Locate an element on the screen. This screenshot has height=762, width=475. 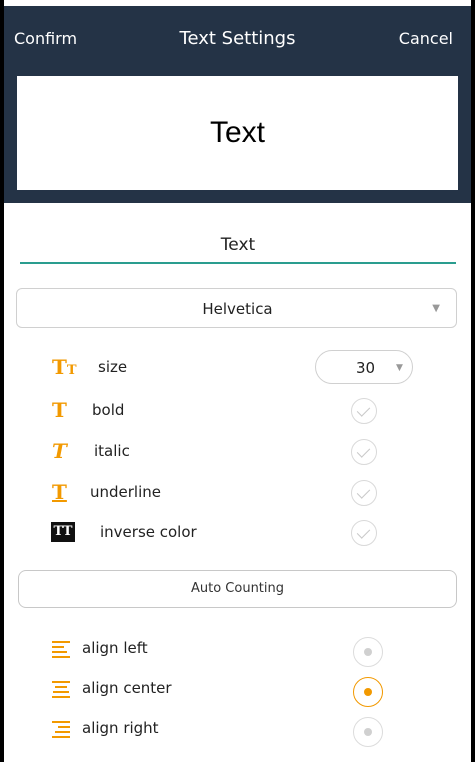
font-select: Helvetica ▼ is located at coordinates (236, 308).